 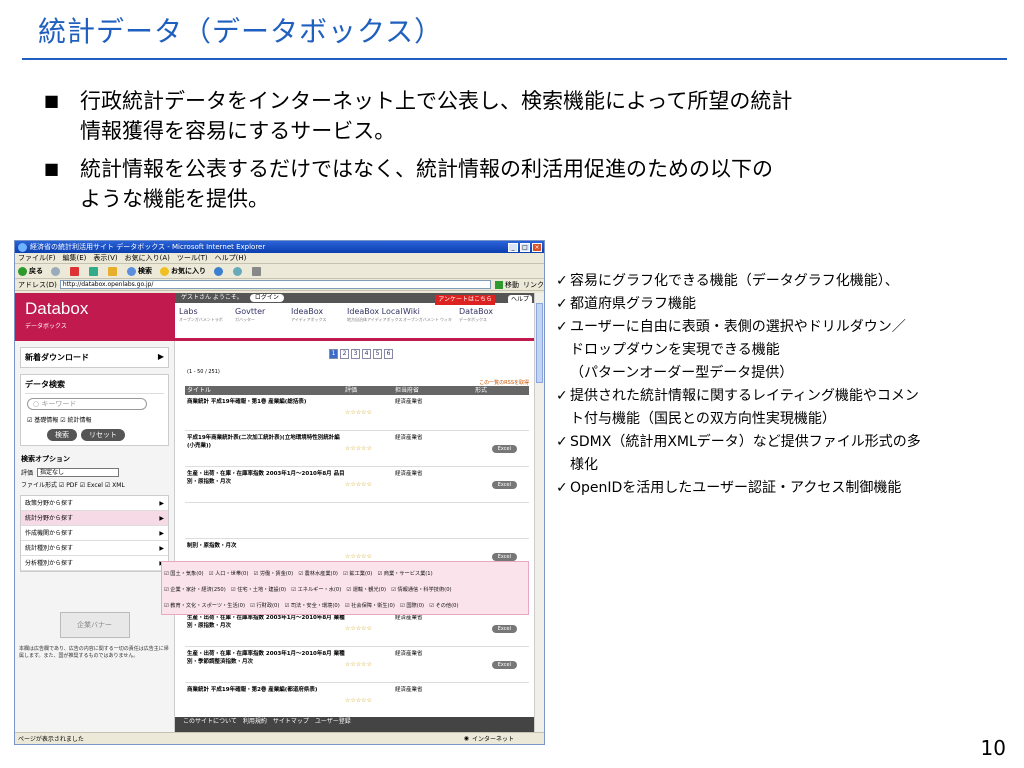 What do you see at coordinates (355, 354) in the screenshot?
I see `page-3: 3` at bounding box center [355, 354].